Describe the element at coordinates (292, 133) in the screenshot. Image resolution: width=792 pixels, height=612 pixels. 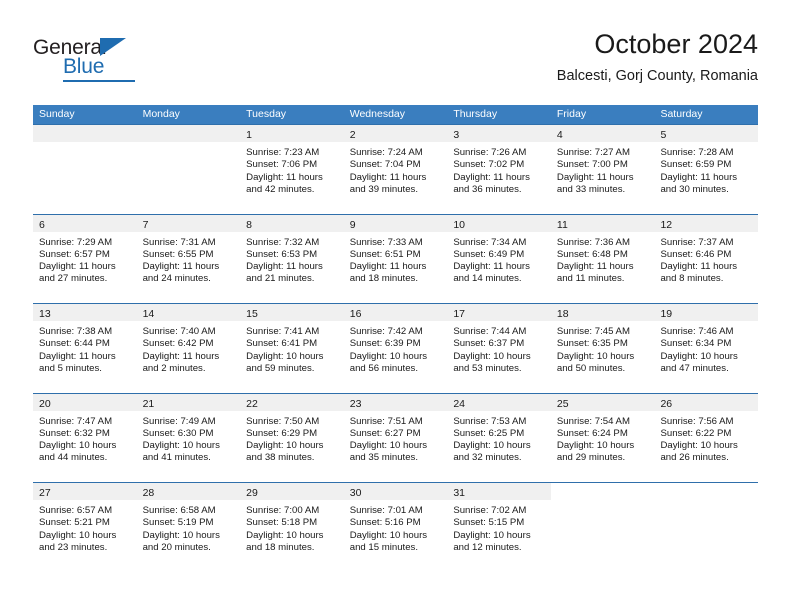
I see `day-number-band: 1` at that location.